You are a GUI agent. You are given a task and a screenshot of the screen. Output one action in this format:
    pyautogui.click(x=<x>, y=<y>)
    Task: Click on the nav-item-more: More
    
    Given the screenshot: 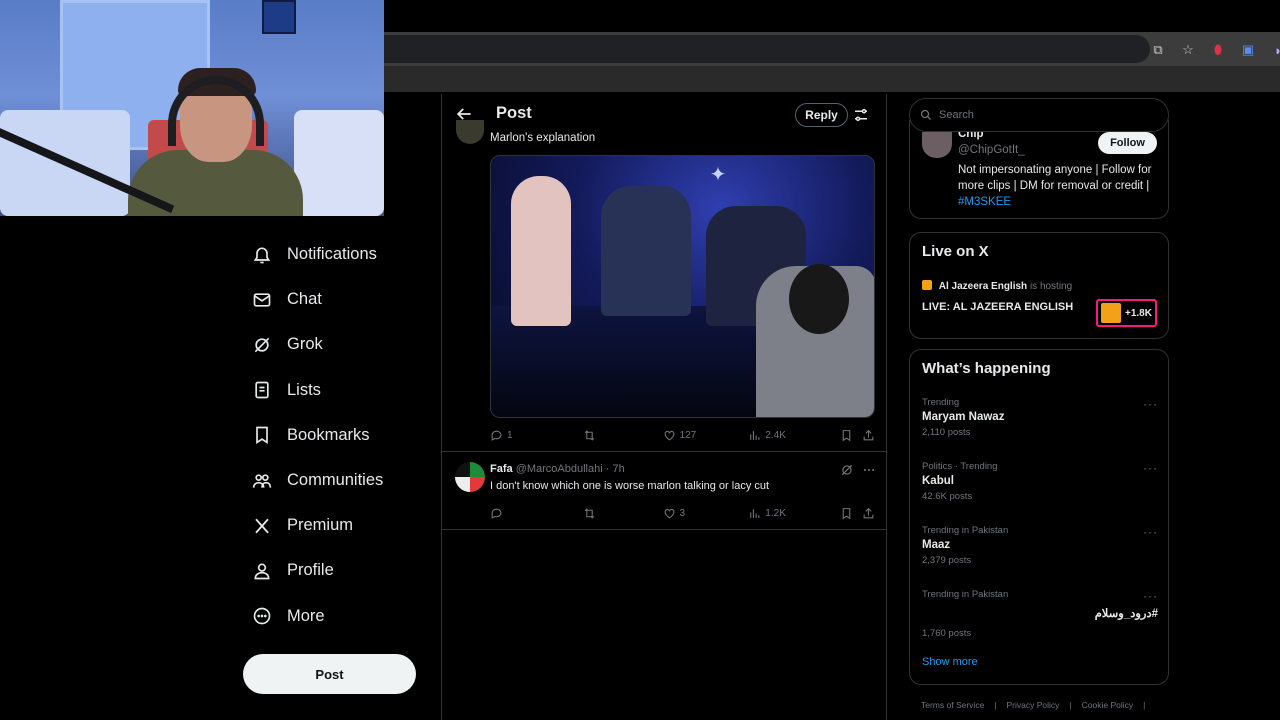 What is the action you would take?
    pyautogui.click(x=345, y=616)
    